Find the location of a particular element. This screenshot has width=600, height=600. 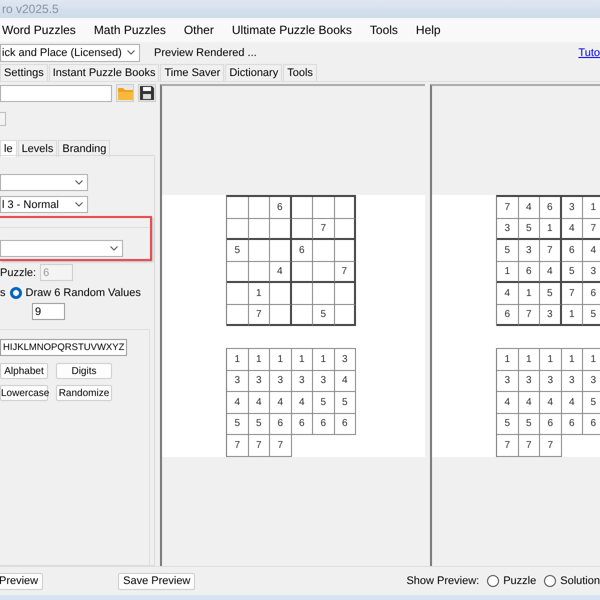

random-values-radio: Draw 6 Random Values is located at coordinates (75, 292).